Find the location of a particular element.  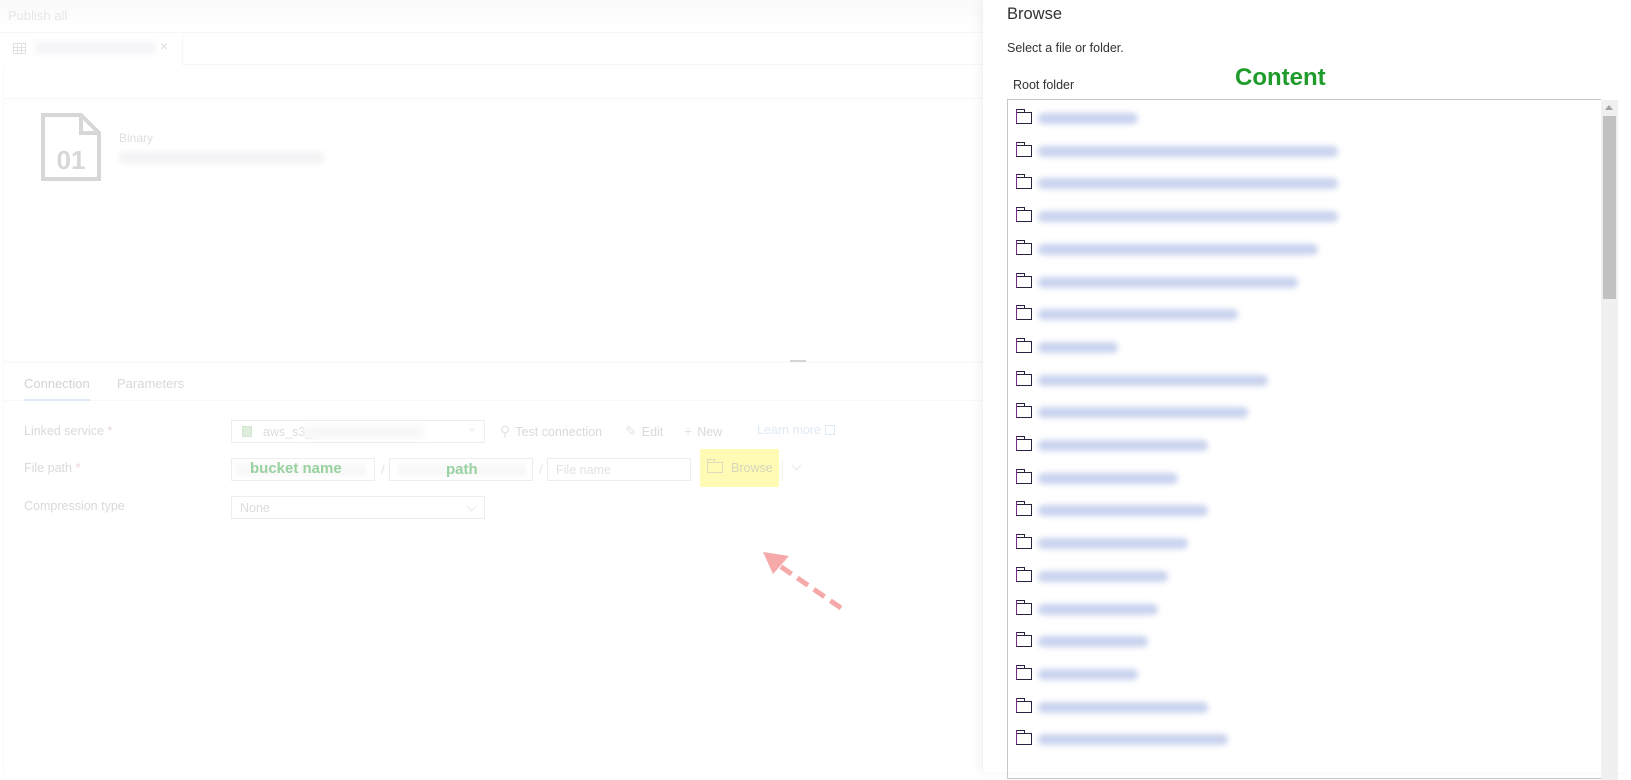

bucket-name-annotation: bucket name is located at coordinates (296, 468).